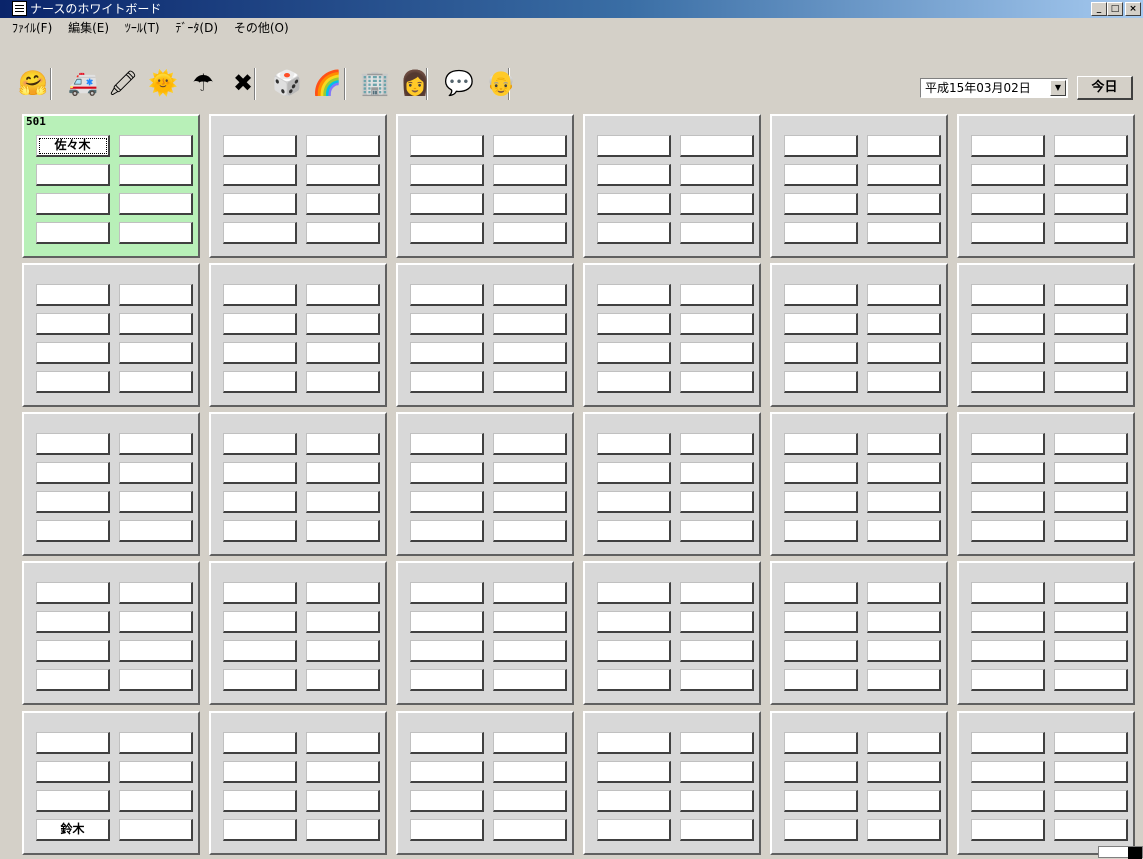 This screenshot has width=1143, height=859. Describe the element at coordinates (73, 830) in the screenshot. I see `bed-slot: 鈴木` at that location.